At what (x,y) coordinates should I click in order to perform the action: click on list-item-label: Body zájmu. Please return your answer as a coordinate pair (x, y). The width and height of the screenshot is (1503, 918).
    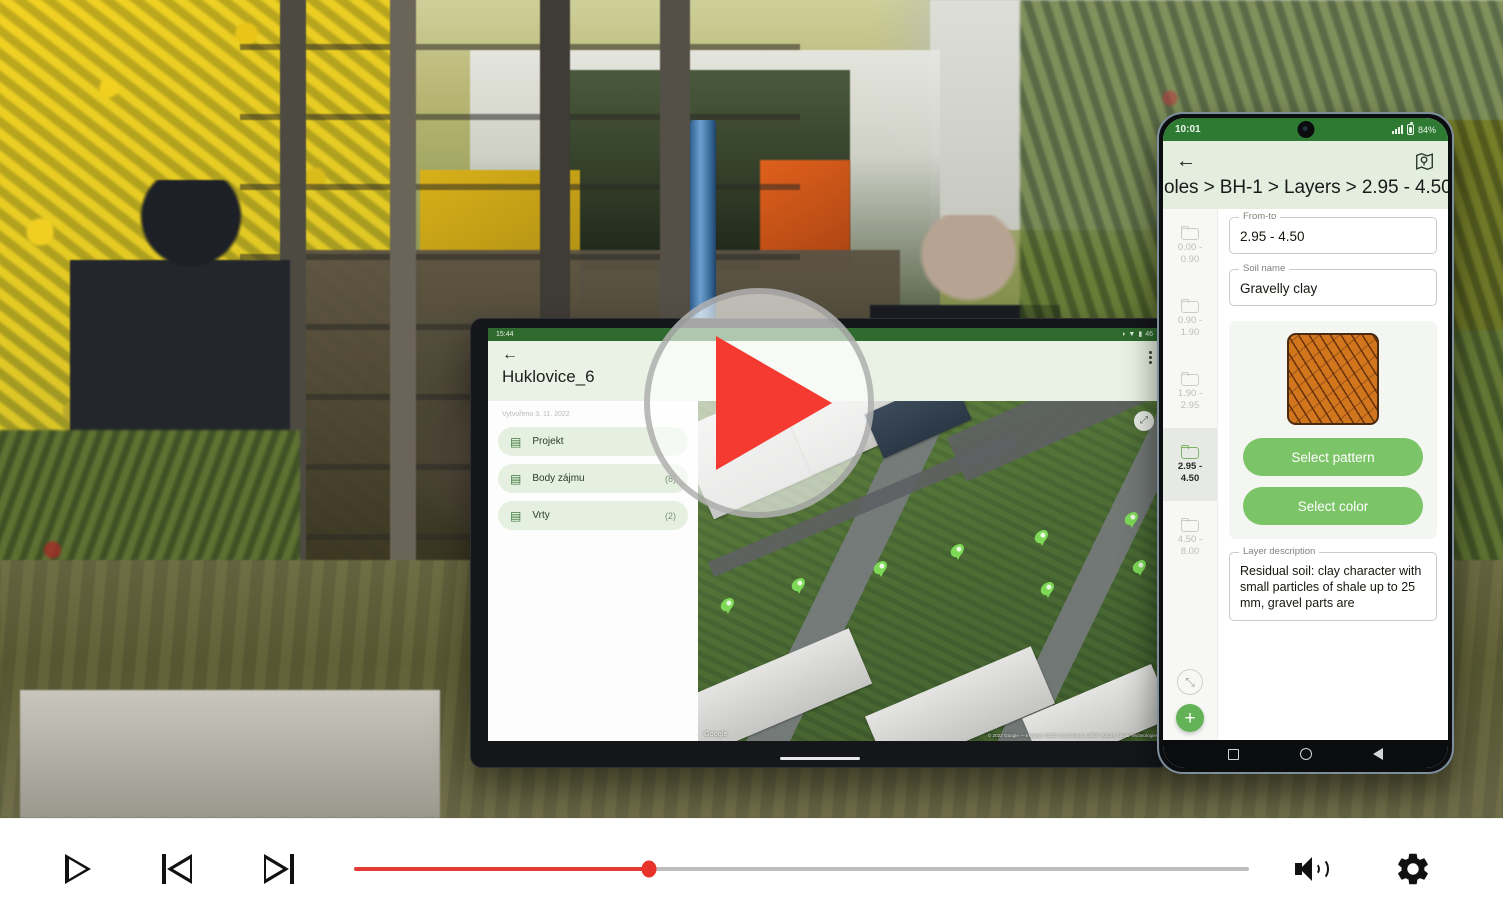
    Looking at the image, I should click on (558, 478).